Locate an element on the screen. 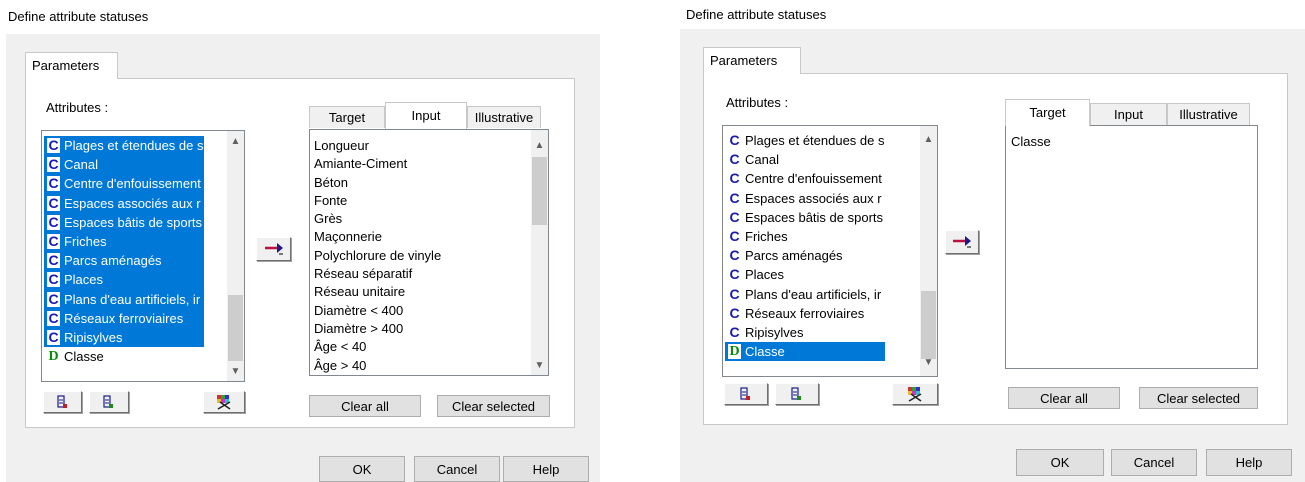  list-item: Fonte is located at coordinates (377, 201).